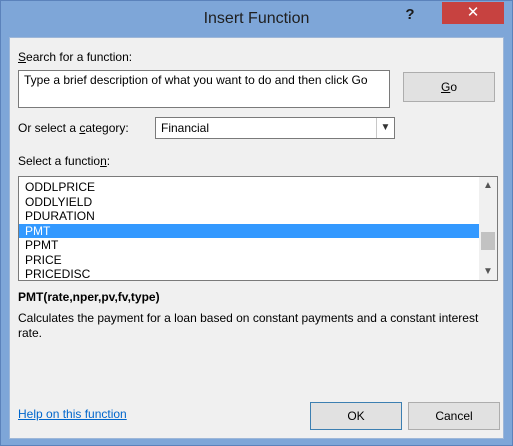  I want to click on function-list-label-a: Select a functio, so click(59, 161).